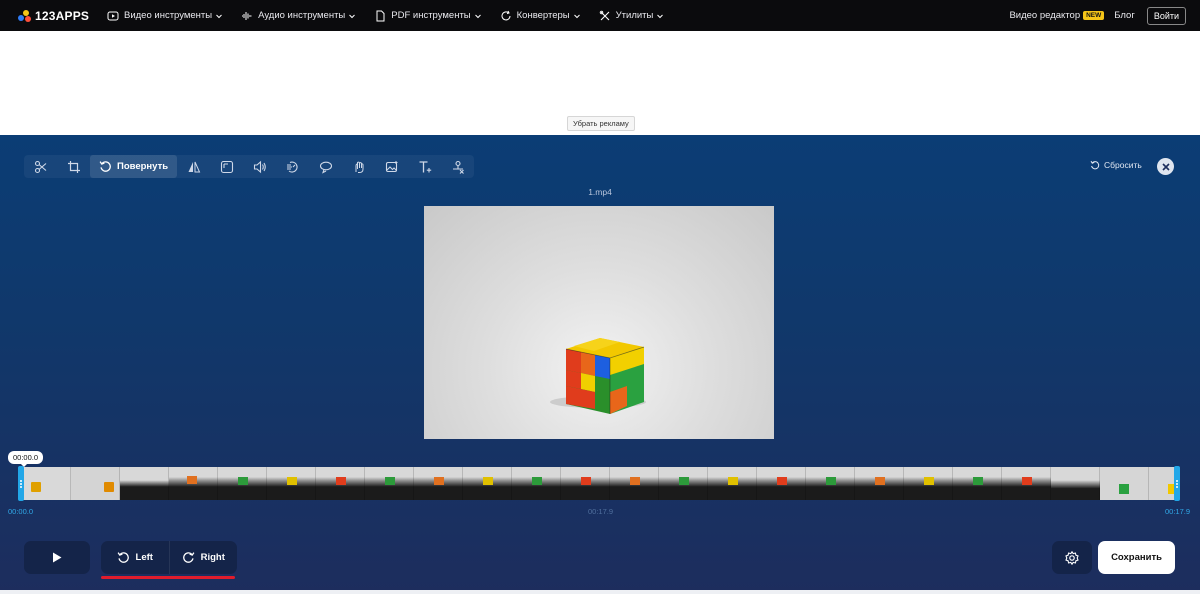 This screenshot has width=1200, height=594. I want to click on brand-name: 123APPS, so click(62, 15).